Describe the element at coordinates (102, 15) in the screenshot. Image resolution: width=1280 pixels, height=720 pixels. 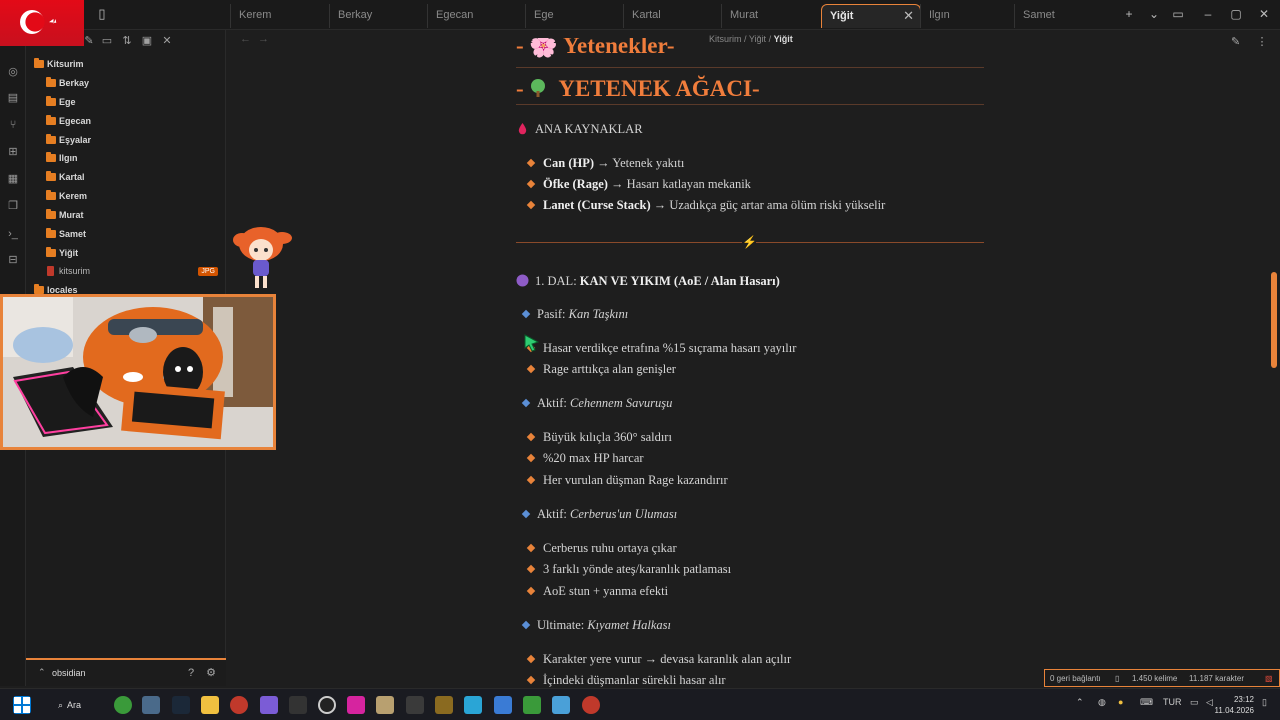
I see `bookmark-icon: ▯` at that location.